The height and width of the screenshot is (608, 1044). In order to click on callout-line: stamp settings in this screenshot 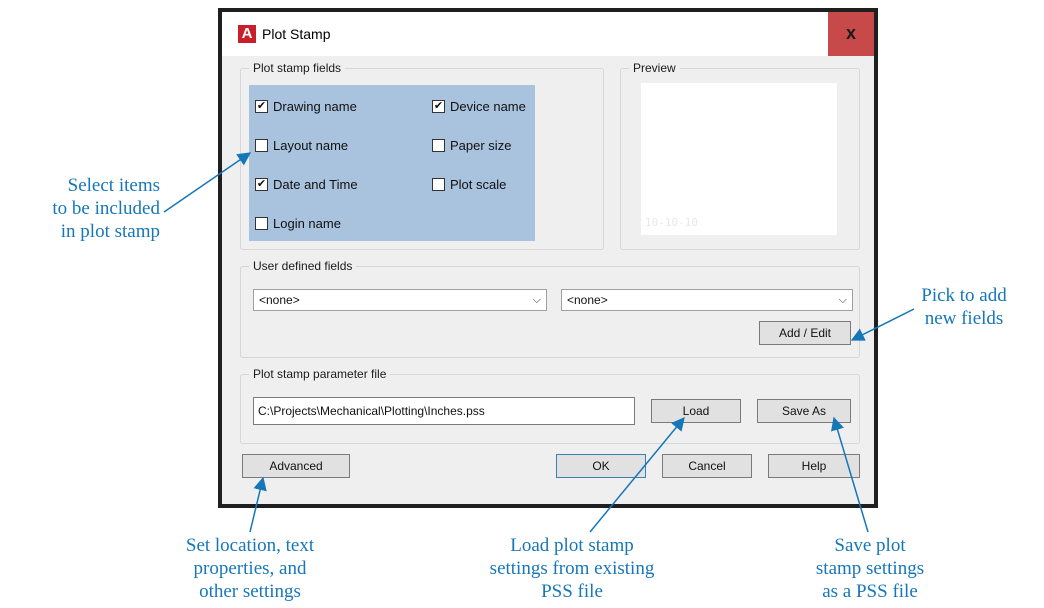, I will do `click(870, 568)`.